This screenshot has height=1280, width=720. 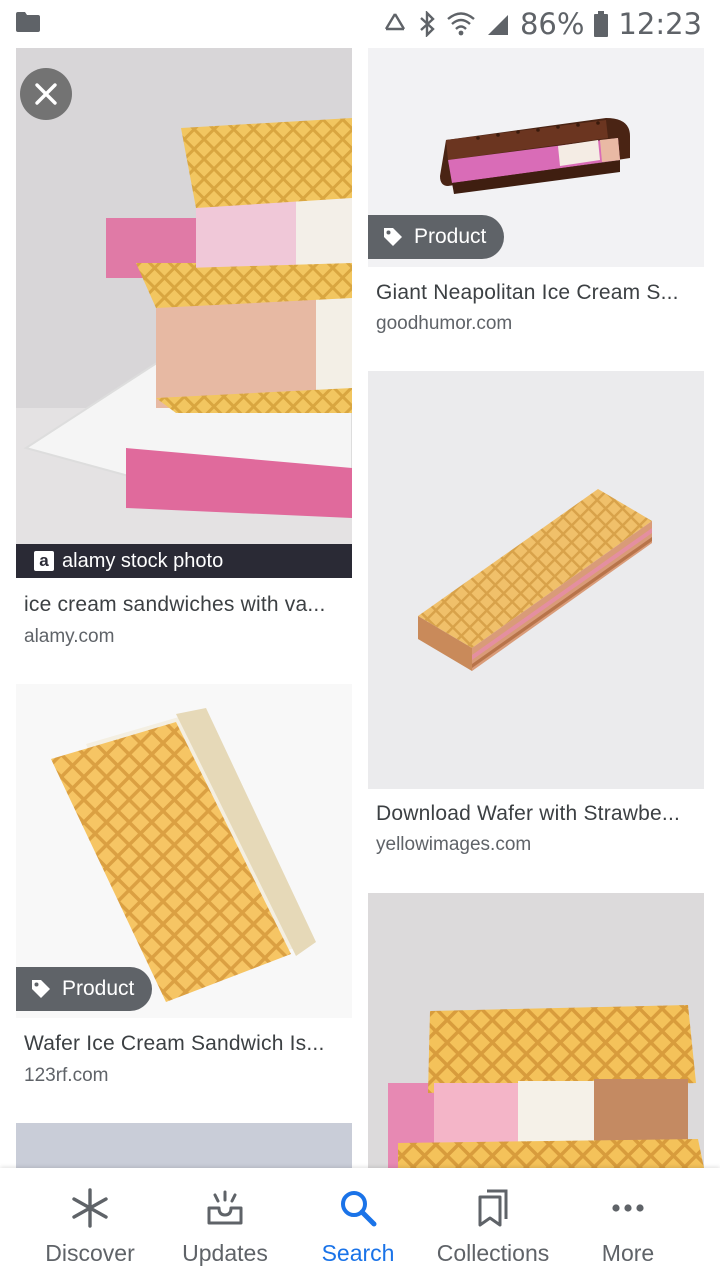 What do you see at coordinates (427, 24) in the screenshot?
I see `bluetooth-icon` at bounding box center [427, 24].